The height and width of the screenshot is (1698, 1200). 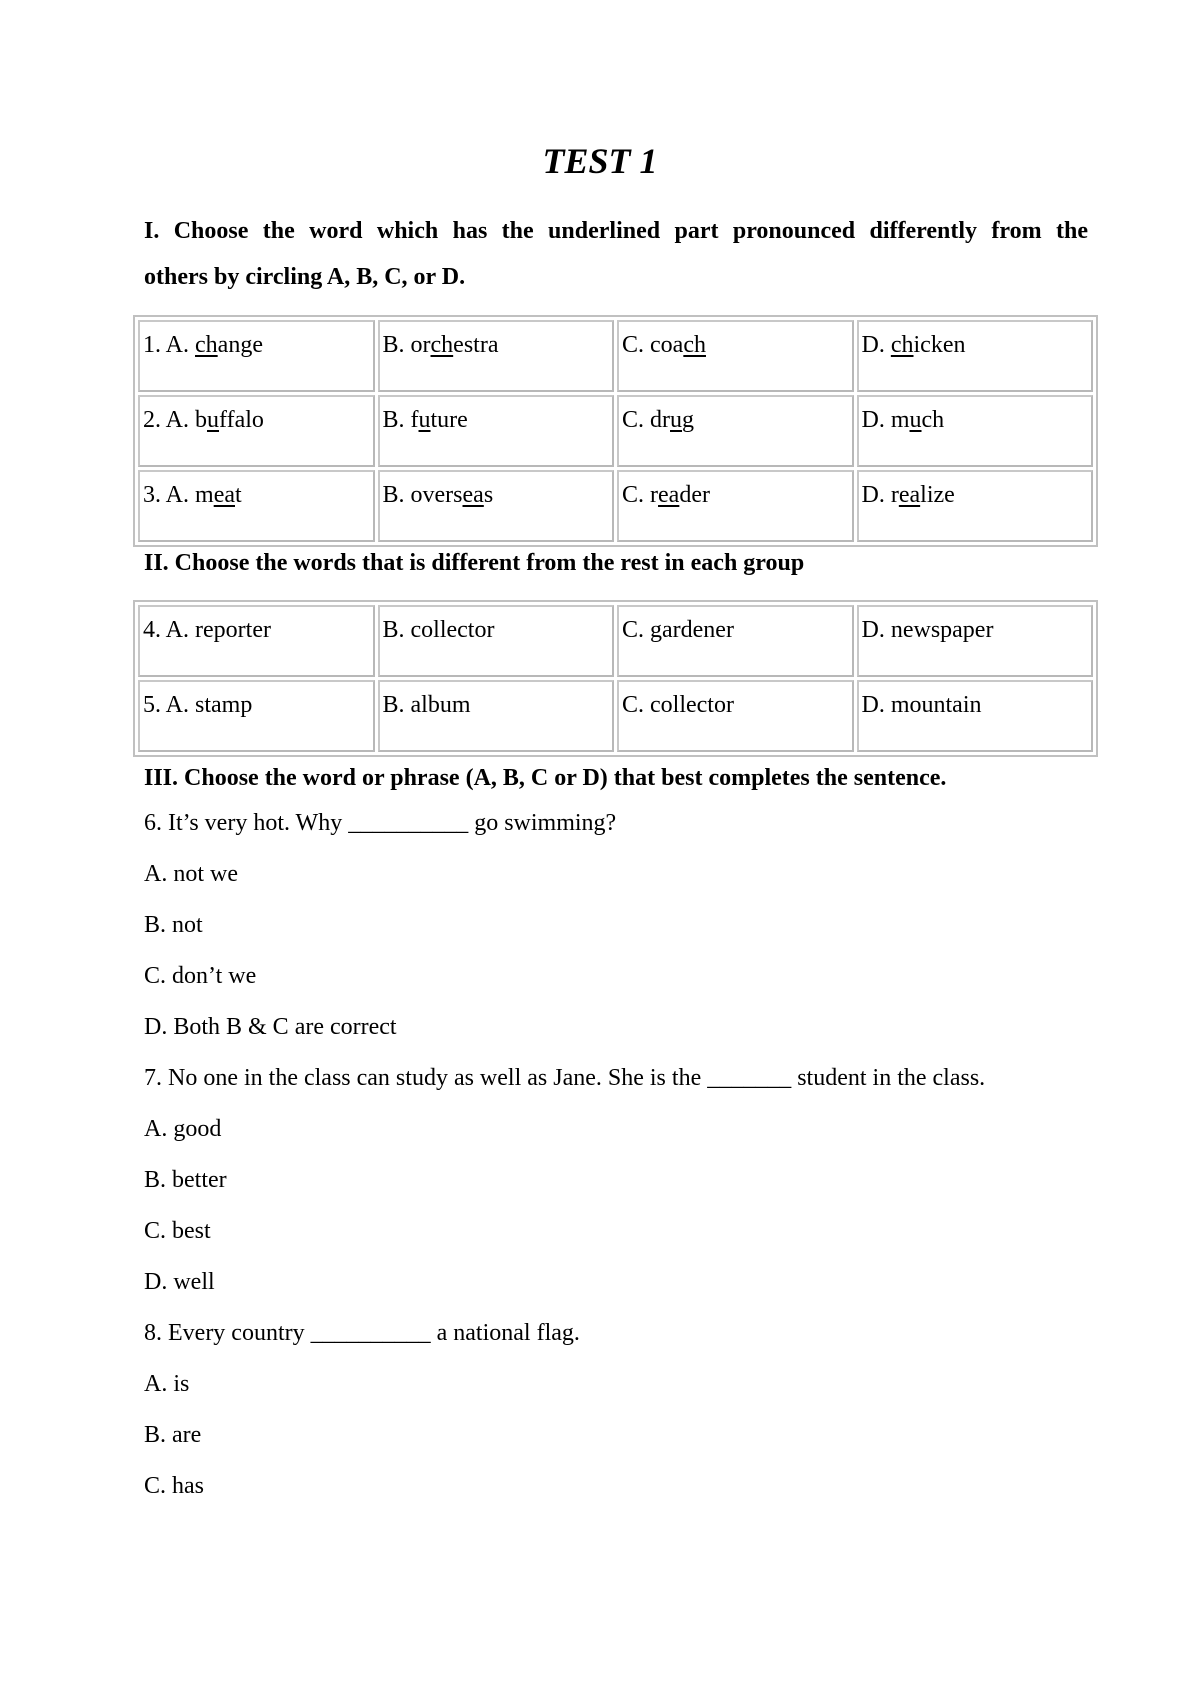 What do you see at coordinates (735, 641) in the screenshot?
I see `option-cell: C. gardener` at bounding box center [735, 641].